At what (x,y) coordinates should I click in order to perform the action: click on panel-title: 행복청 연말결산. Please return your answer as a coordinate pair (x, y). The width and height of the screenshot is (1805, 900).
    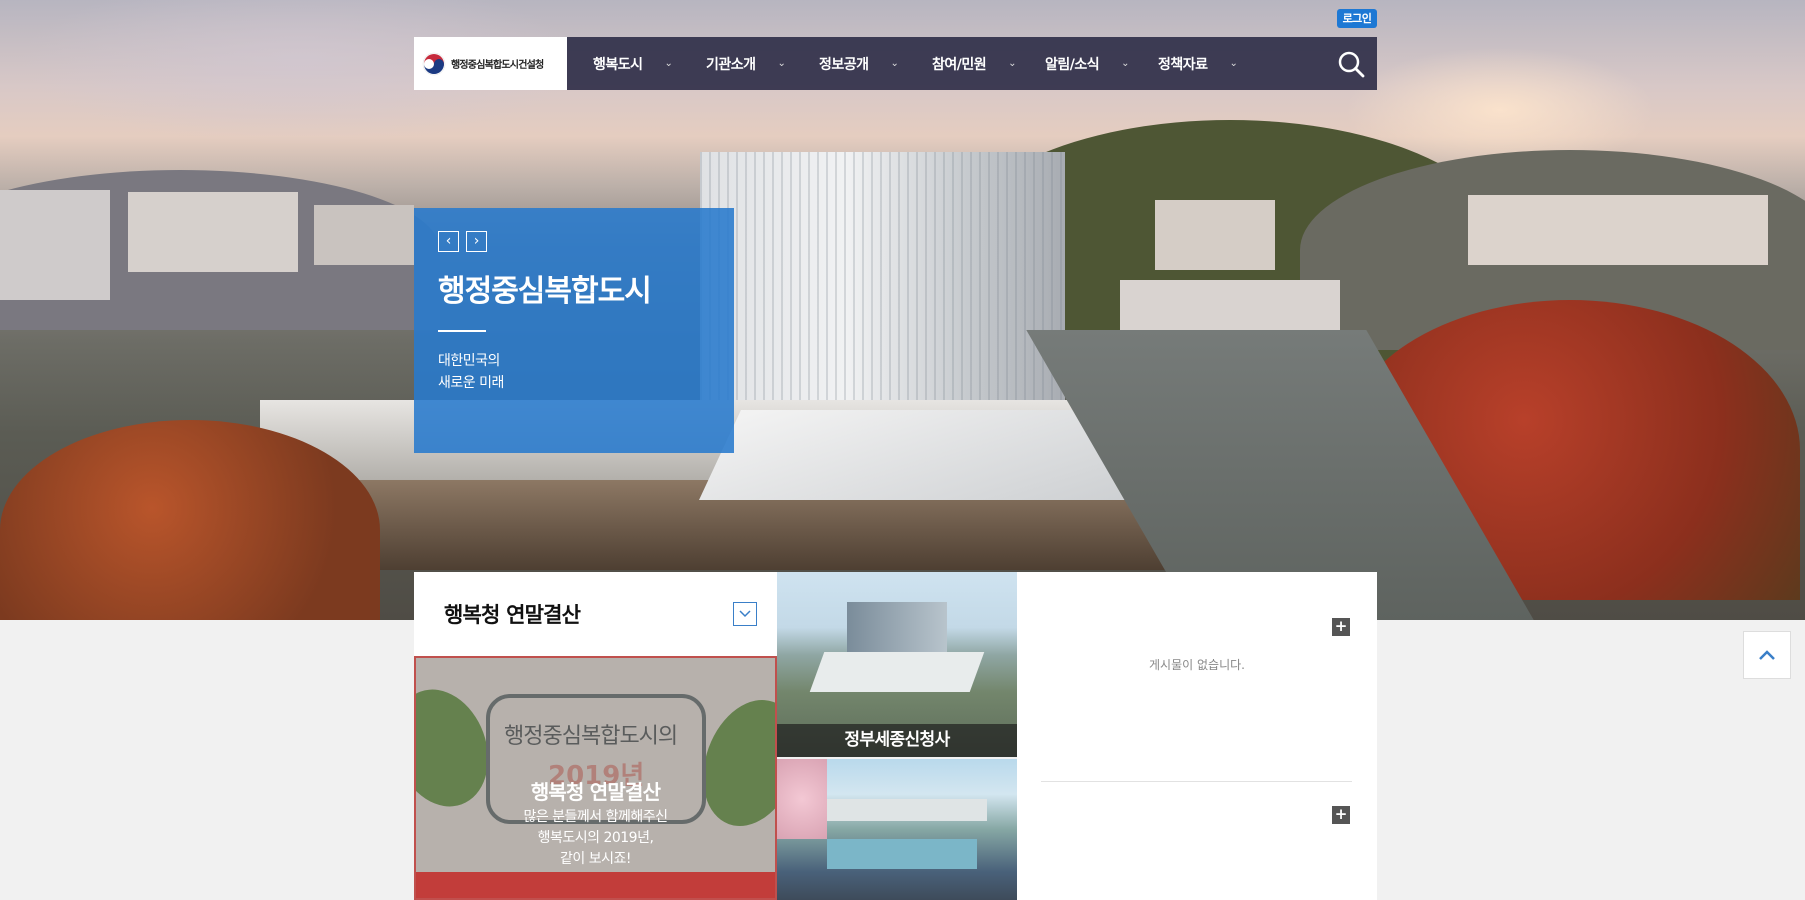
    Looking at the image, I should click on (512, 615).